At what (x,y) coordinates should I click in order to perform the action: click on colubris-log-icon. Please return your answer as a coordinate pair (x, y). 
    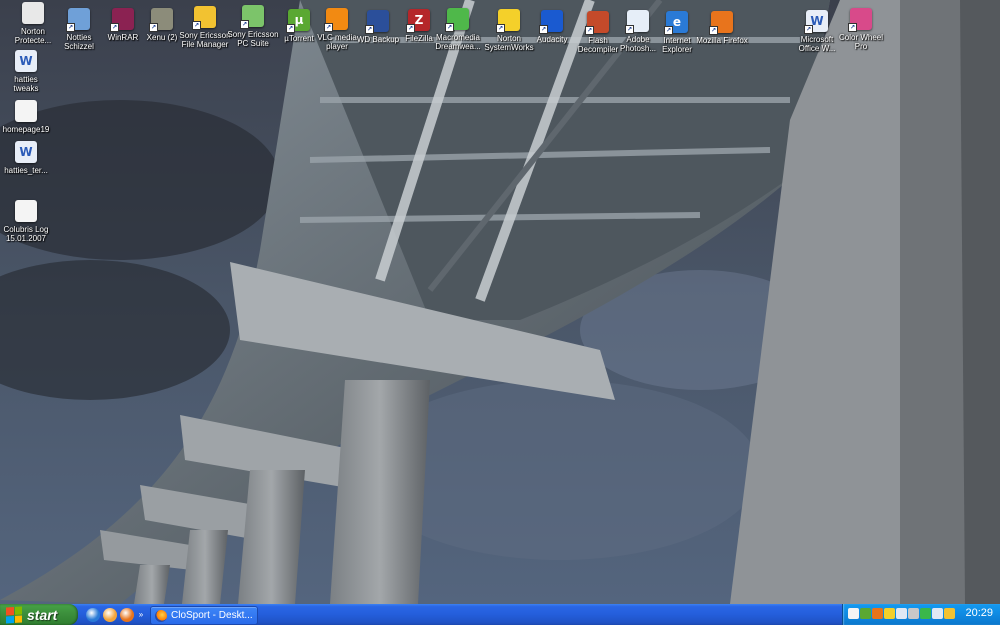
    Looking at the image, I should click on (26, 211).